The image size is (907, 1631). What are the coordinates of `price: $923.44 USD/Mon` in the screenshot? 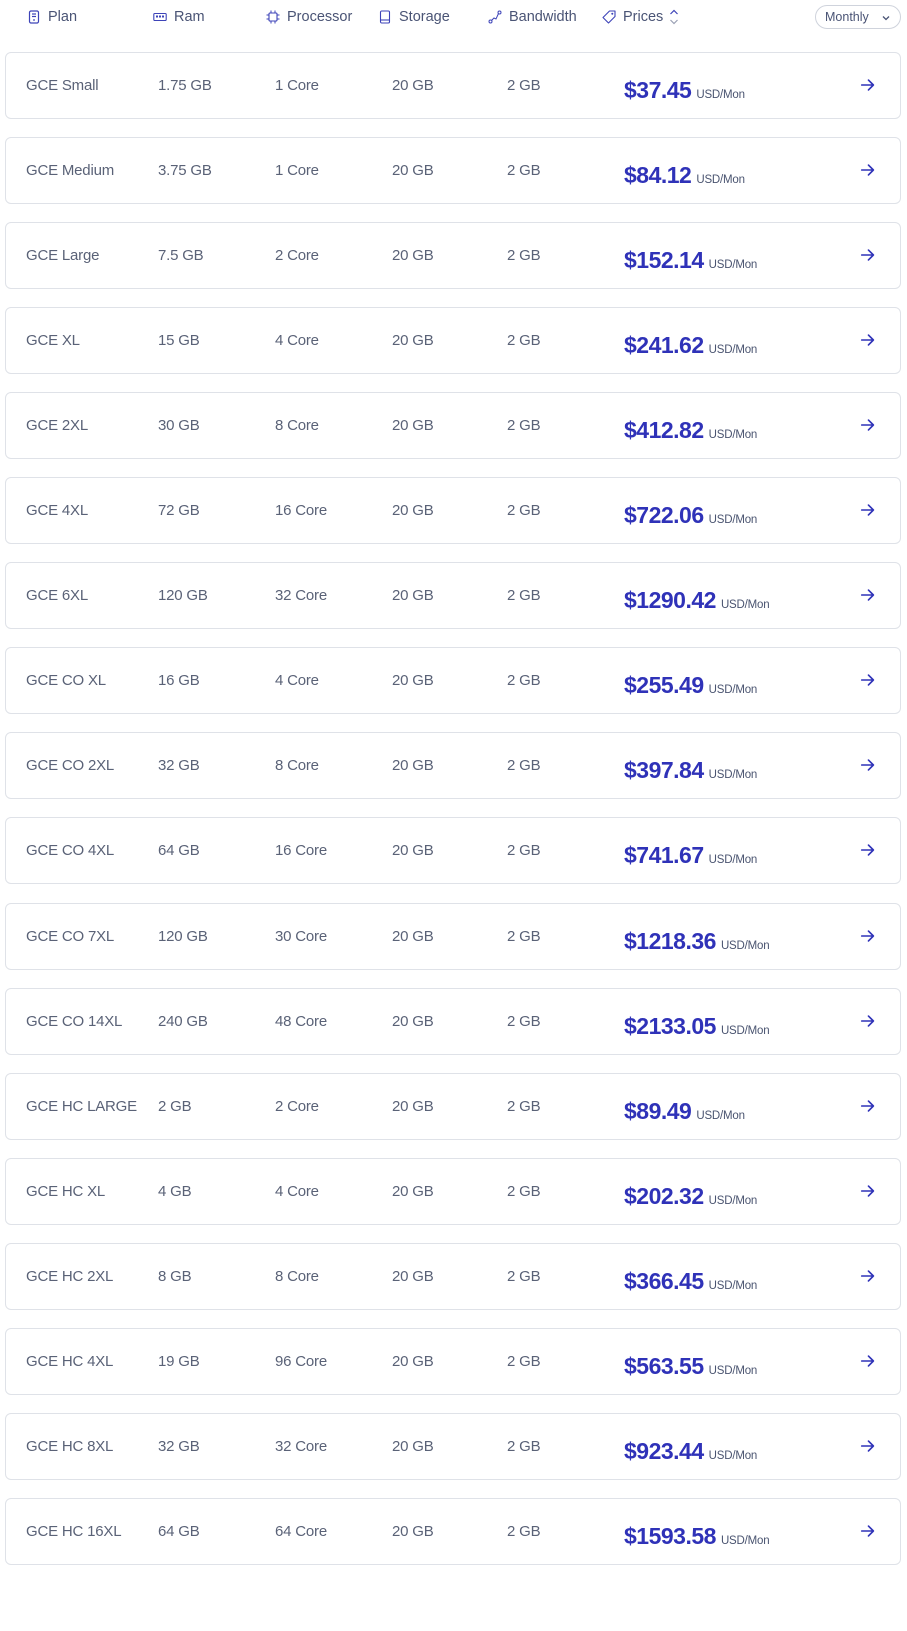 It's located at (690, 1446).